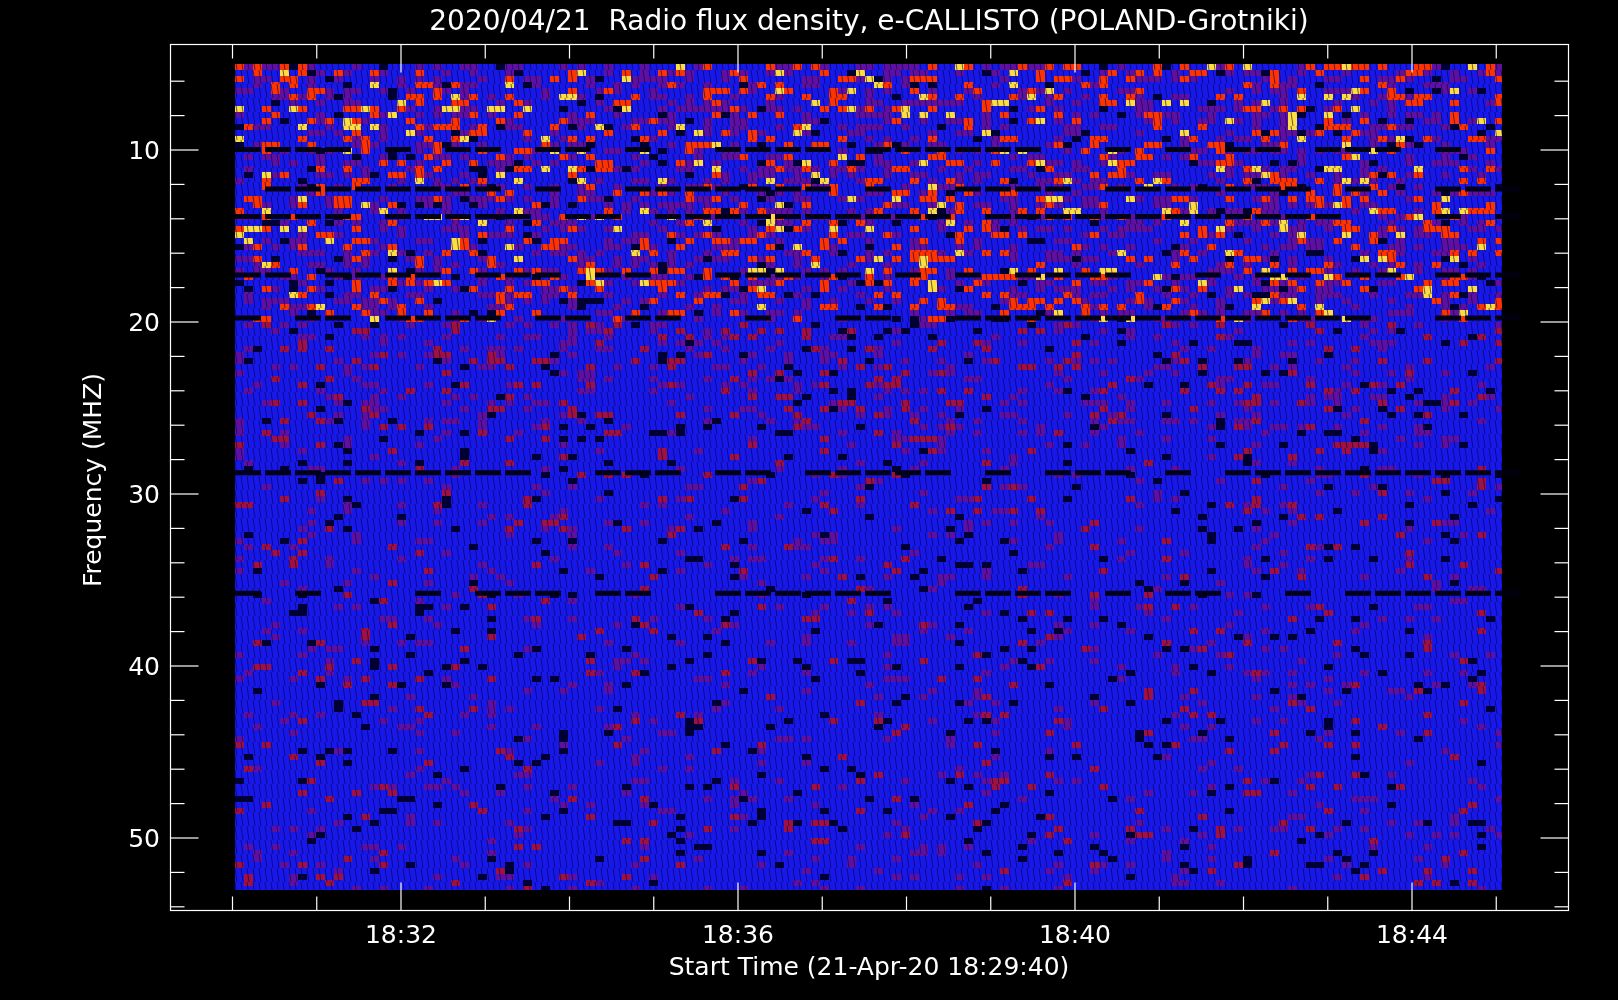 The image size is (1618, 1000). Describe the element at coordinates (869, 966) in the screenshot. I see `x-axis-title: Start Time (21-Apr-20 18:29:40)` at that location.